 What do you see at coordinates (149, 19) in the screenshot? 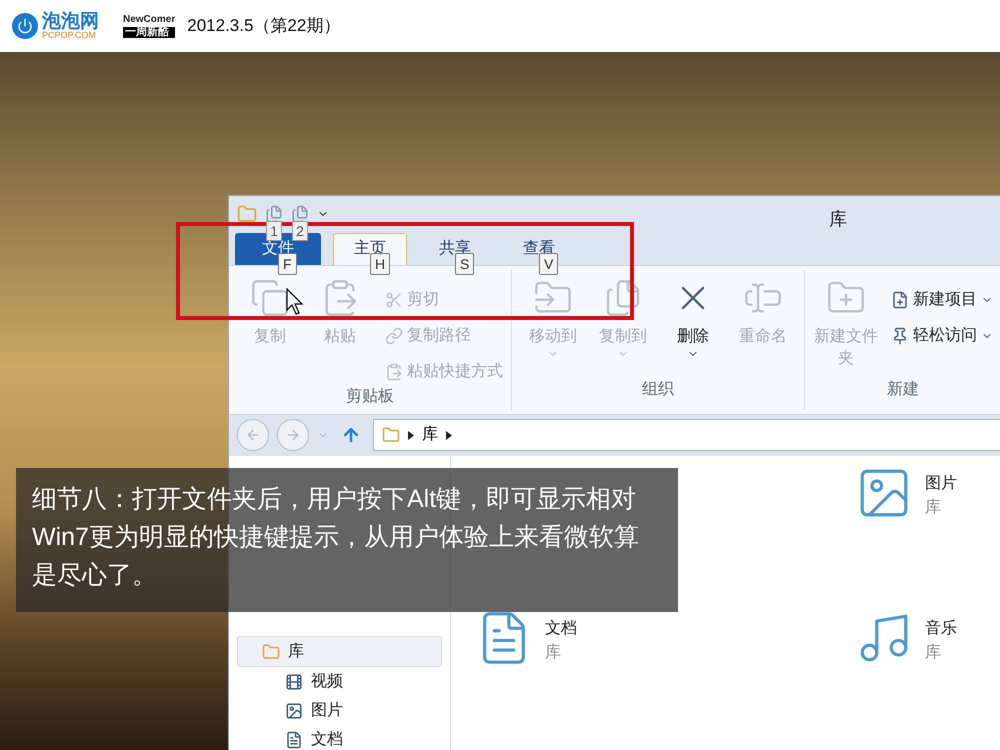
I see `column-brand: NewComer` at bounding box center [149, 19].